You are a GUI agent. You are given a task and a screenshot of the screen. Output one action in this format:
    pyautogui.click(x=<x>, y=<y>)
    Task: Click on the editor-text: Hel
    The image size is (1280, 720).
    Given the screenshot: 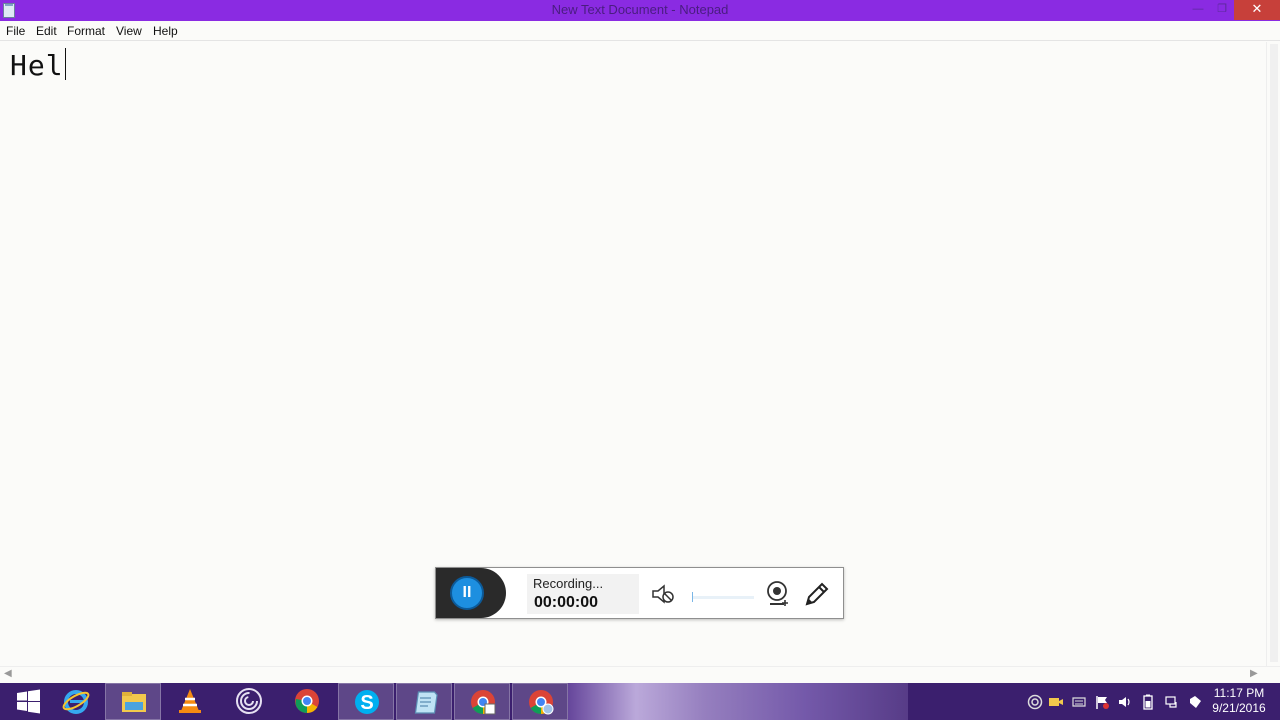 What is the action you would take?
    pyautogui.click(x=38, y=65)
    